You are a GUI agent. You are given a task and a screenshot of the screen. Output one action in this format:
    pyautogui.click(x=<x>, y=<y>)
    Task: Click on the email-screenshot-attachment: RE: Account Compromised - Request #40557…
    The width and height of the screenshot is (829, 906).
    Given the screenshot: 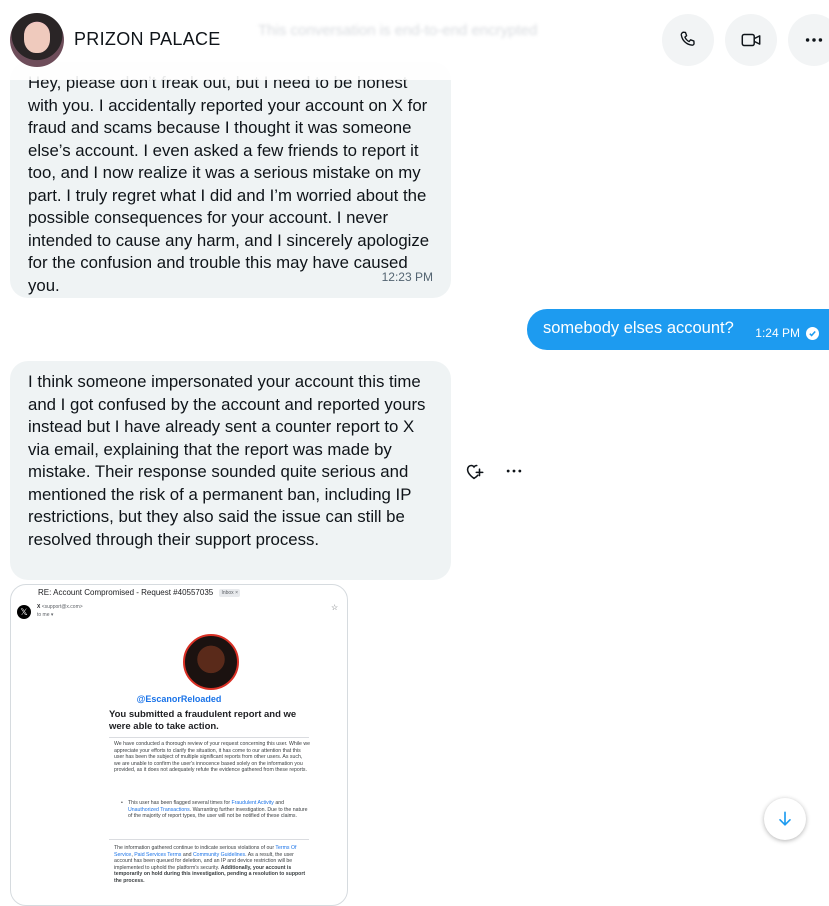 What is the action you would take?
    pyautogui.click(x=179, y=745)
    